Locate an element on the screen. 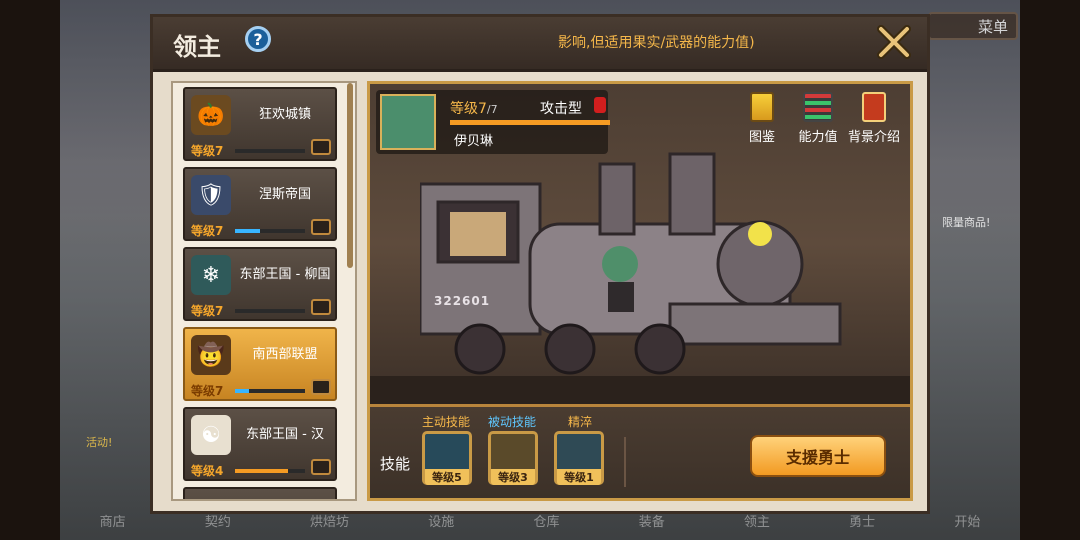 The image size is (1080, 540). hero-progress-fill is located at coordinates (530, 122).